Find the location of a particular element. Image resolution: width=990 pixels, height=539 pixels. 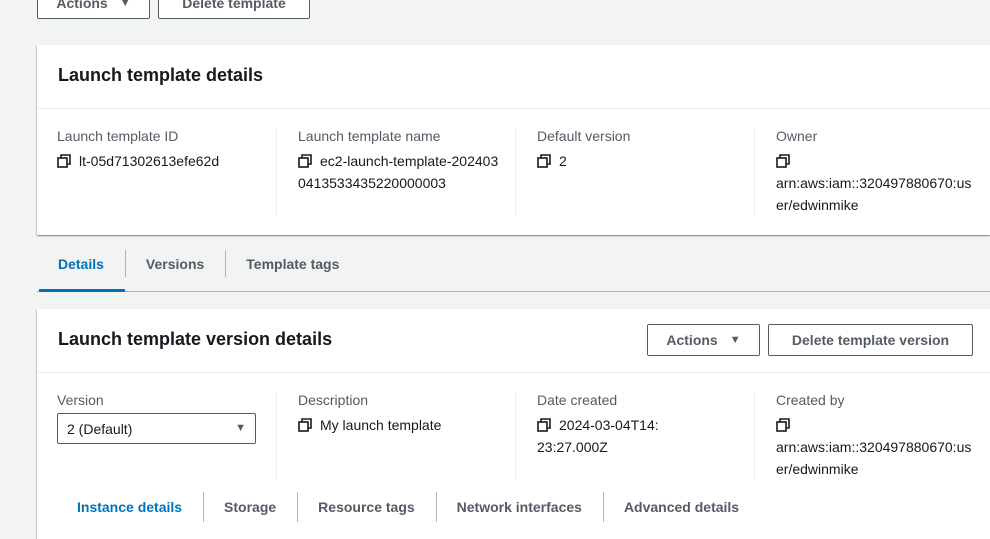

tab-details: Details is located at coordinates (81, 264).